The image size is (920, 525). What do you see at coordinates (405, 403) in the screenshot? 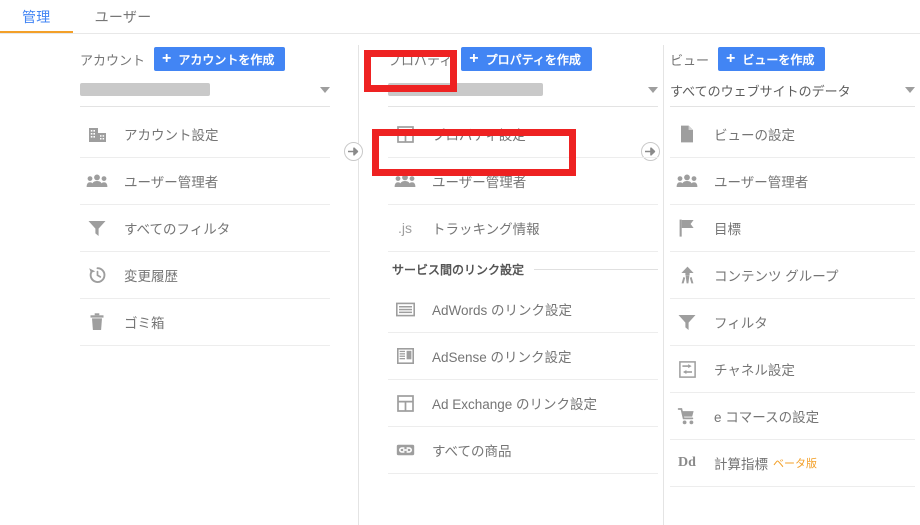
I see `adexchange-icon` at bounding box center [405, 403].